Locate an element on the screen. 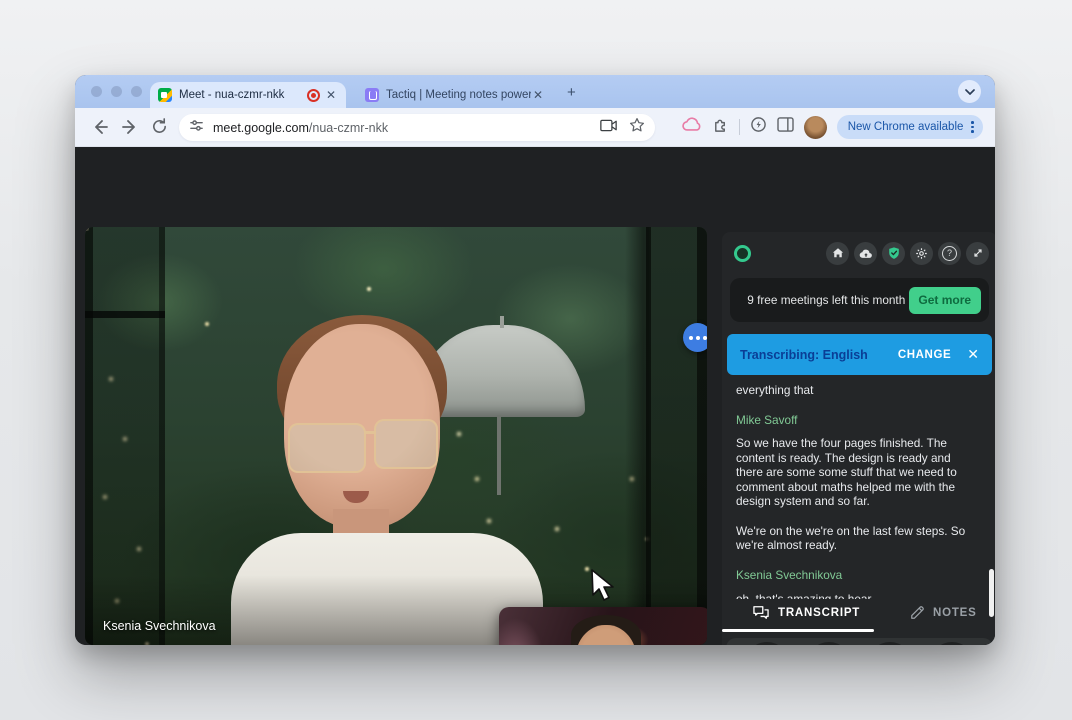 Image resolution: width=1072 pixels, height=720 pixels. speaker-name: Ksenia Svechnikova is located at coordinates (789, 574).